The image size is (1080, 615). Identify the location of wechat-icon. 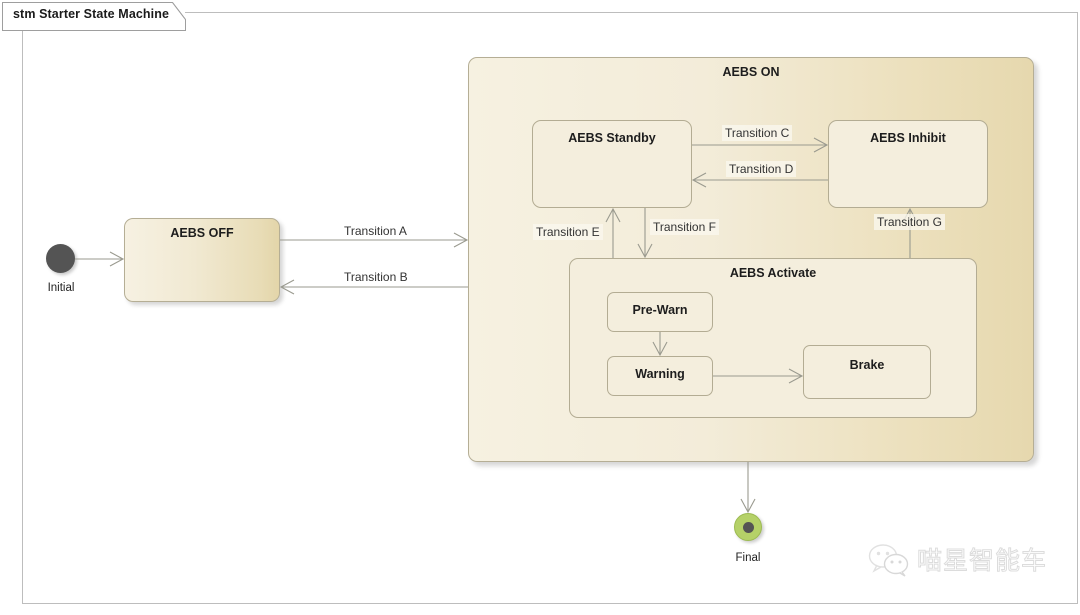
(888, 560).